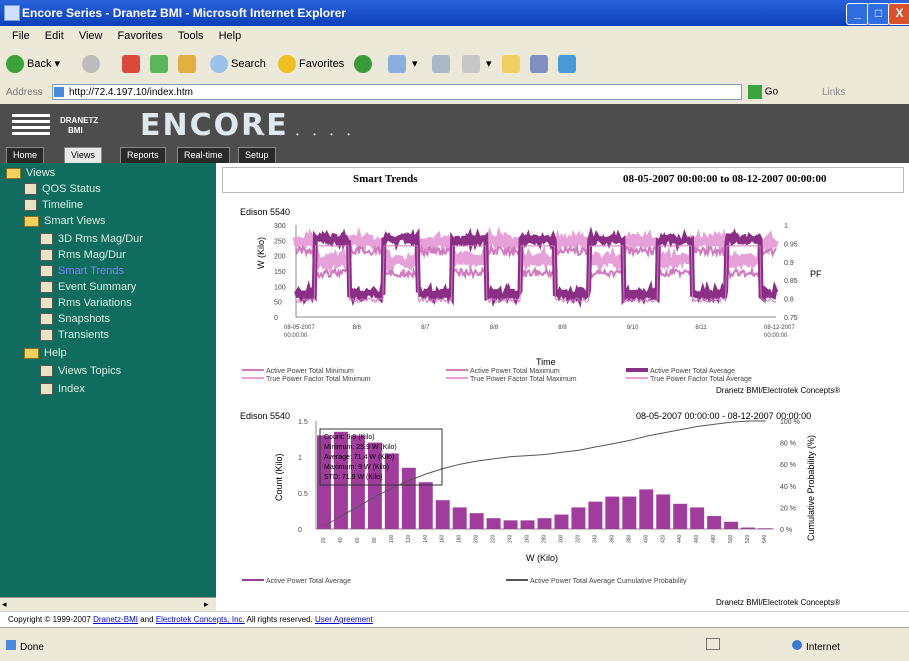  I want to click on home-button, so click(188, 64).